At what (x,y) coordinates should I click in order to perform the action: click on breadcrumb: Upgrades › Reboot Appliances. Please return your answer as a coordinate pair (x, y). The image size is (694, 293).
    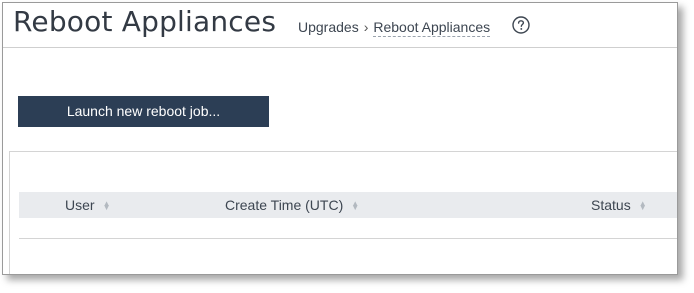
    Looking at the image, I should click on (394, 28).